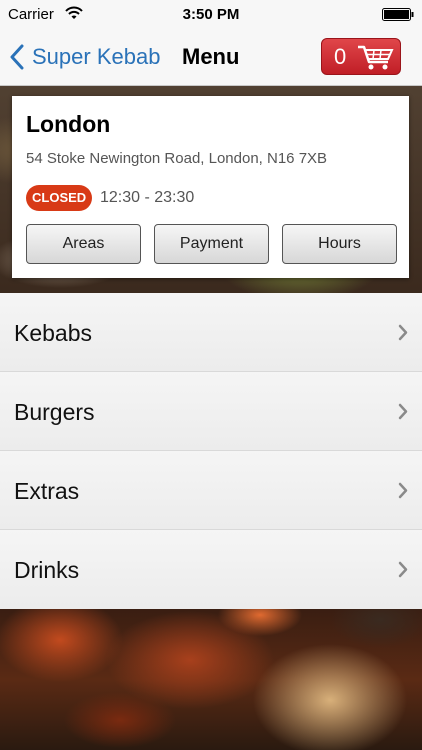  I want to click on status-time: 3:50 PM, so click(211, 14).